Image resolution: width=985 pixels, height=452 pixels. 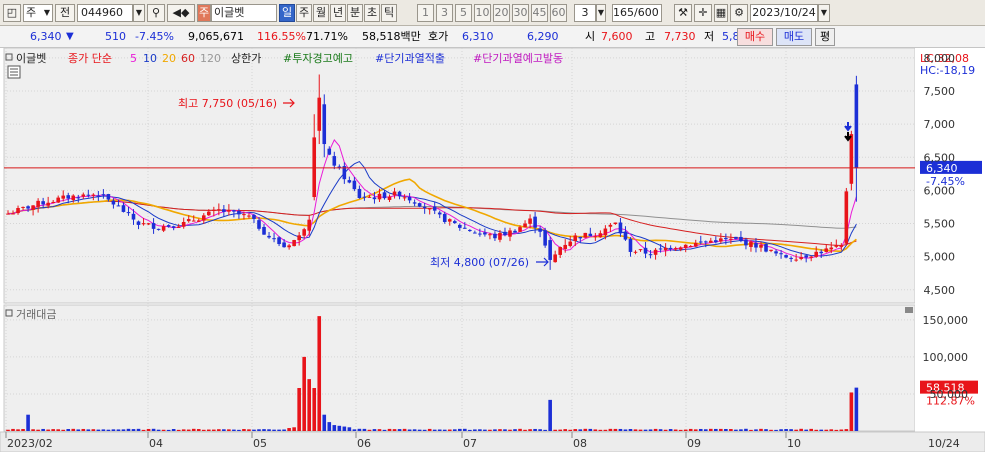 What do you see at coordinates (585, 13) in the screenshot?
I see `interval-input: 3` at bounding box center [585, 13].